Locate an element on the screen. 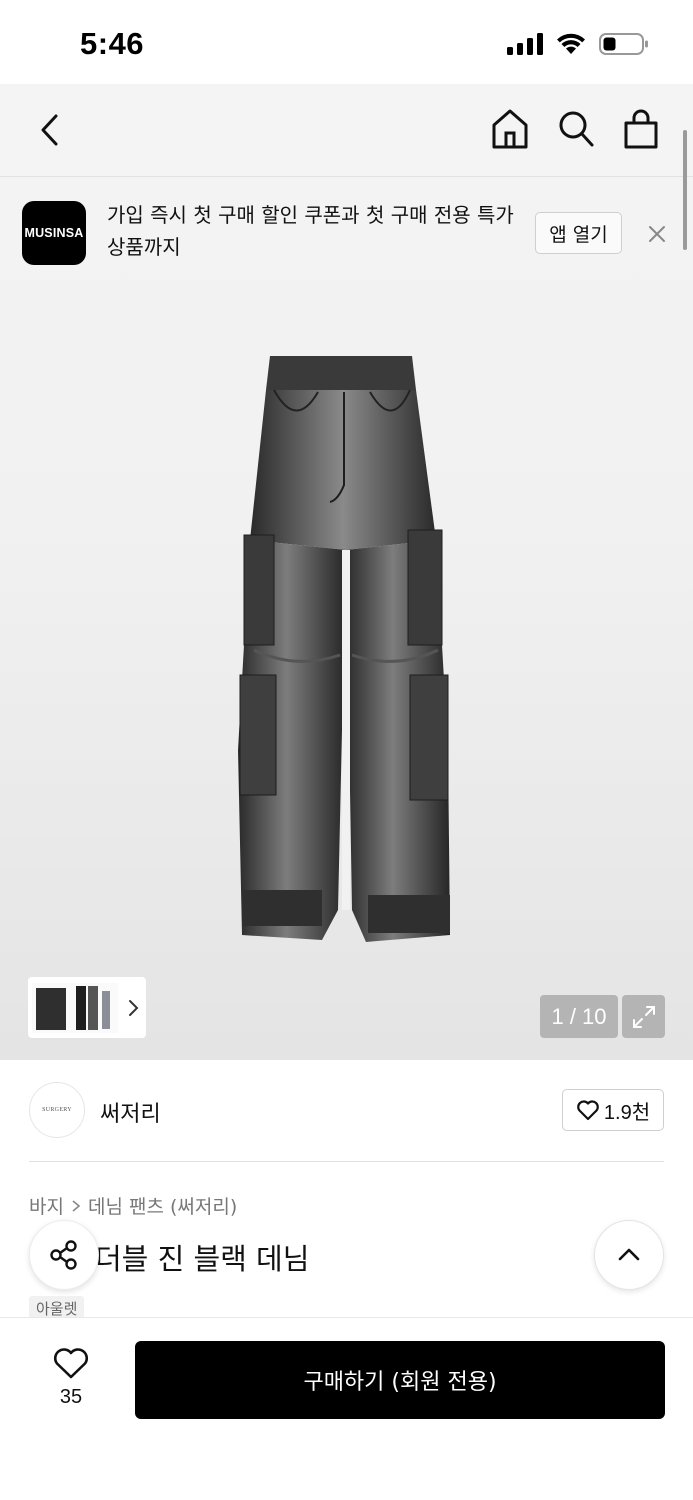 Image resolution: width=693 pixels, height=1500 pixels. wishlist-button: 35 is located at coordinates (71, 1377).